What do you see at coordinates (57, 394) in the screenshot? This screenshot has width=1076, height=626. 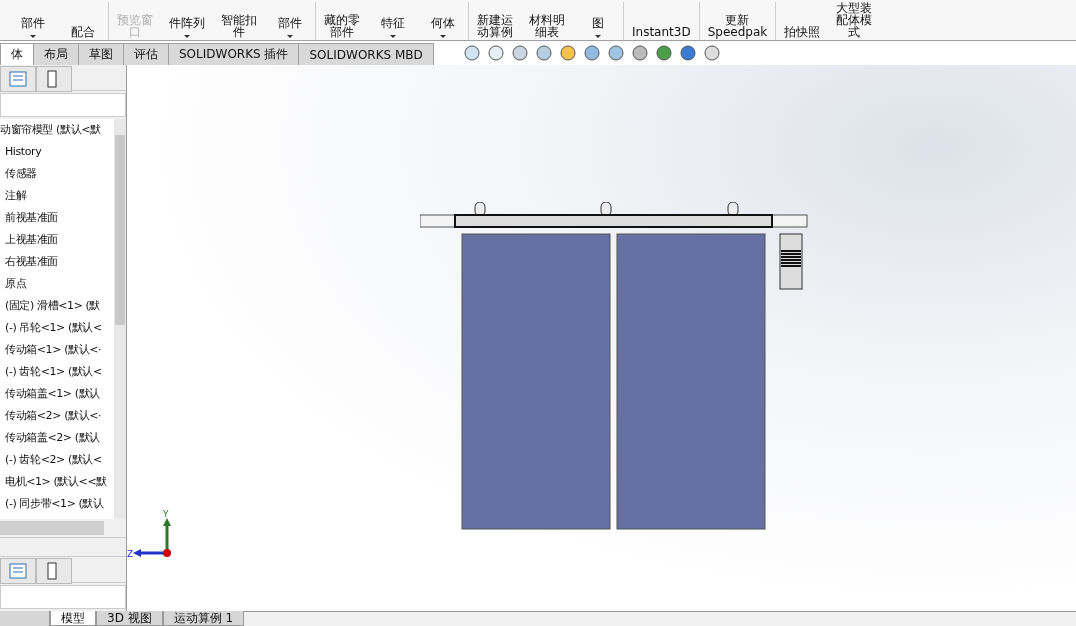 I see `tree-item: 传动箱盖<1> (默认` at bounding box center [57, 394].